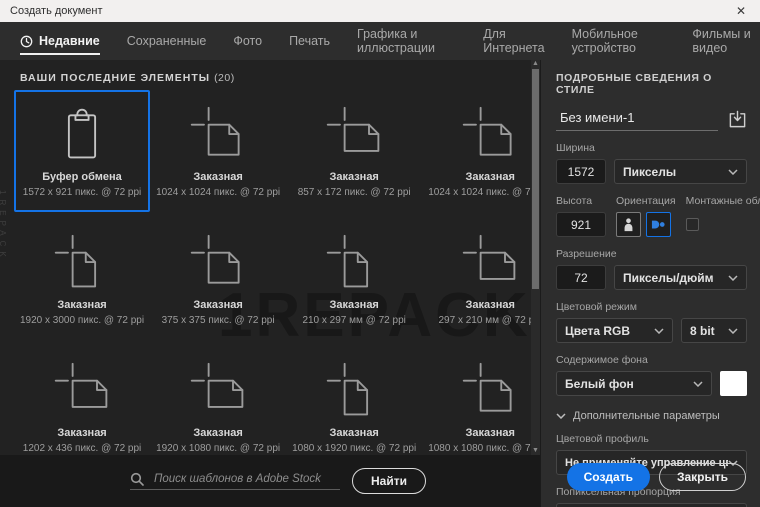  I want to click on width-unit-dropdown: Пикселы, so click(680, 171).